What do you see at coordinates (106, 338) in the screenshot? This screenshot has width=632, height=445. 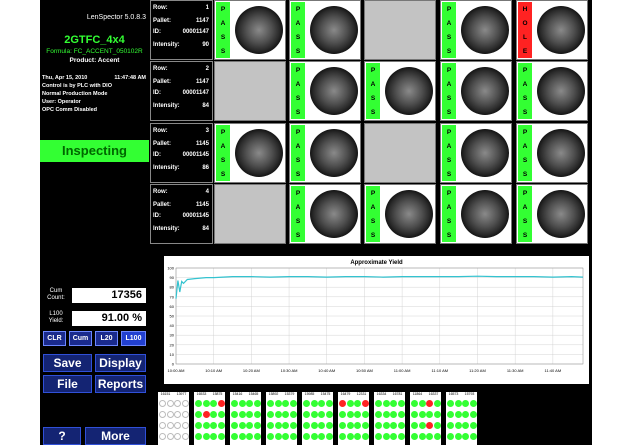 I see `l20-button: L20` at bounding box center [106, 338].